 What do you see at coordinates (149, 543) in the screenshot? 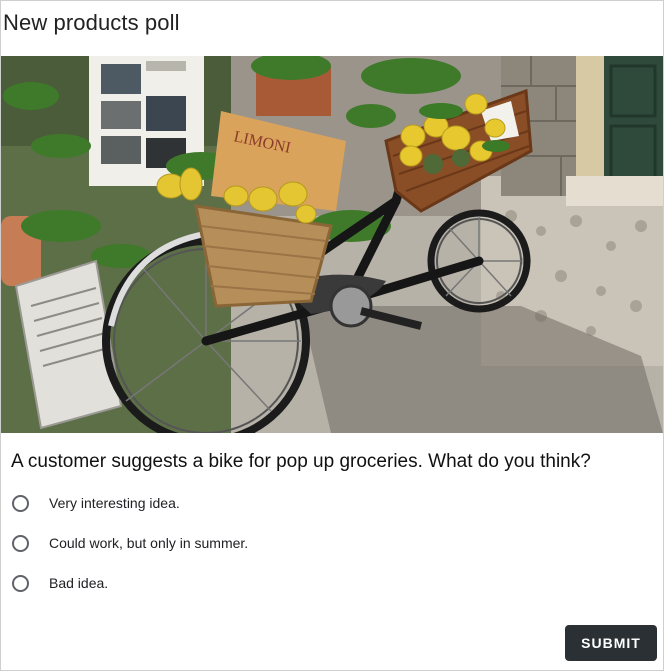
I see `option-label: Could work, but only in summer.` at bounding box center [149, 543].